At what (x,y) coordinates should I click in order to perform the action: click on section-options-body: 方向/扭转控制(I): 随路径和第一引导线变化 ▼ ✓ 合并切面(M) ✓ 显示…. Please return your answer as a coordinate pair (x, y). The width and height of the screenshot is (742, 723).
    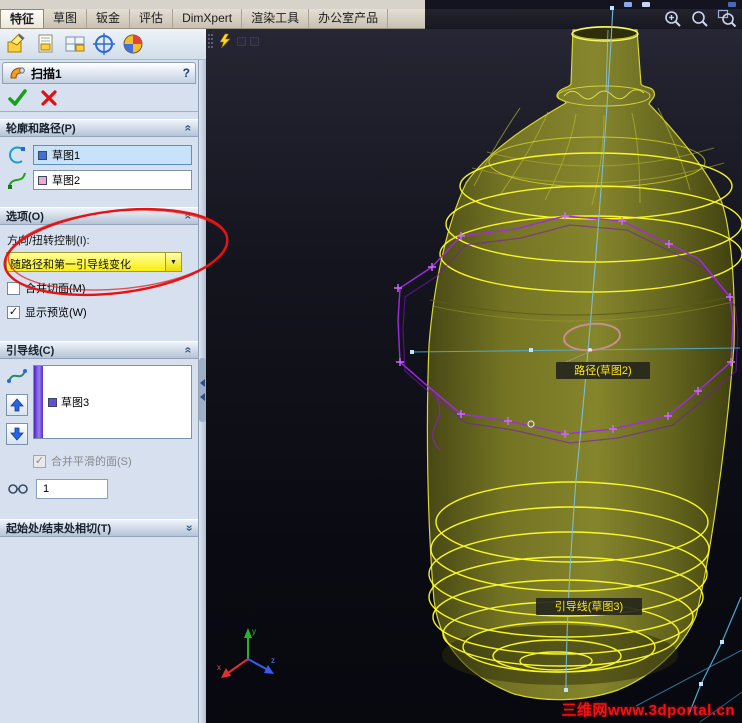
    Looking at the image, I should click on (99, 279).